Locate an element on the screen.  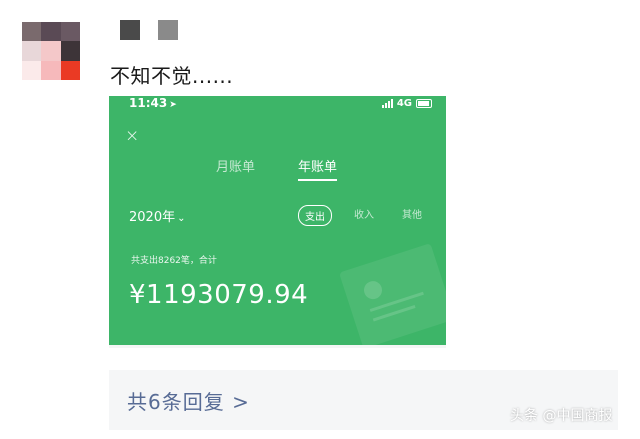
card-bottom-edge is located at coordinates (277, 346).